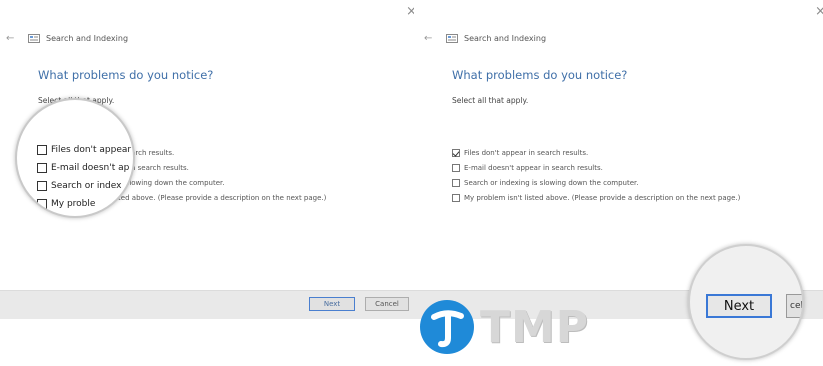 Image resolution: width=823 pixels, height=366 pixels. I want to click on option-label: Files don't appear in search results., so click(526, 152).